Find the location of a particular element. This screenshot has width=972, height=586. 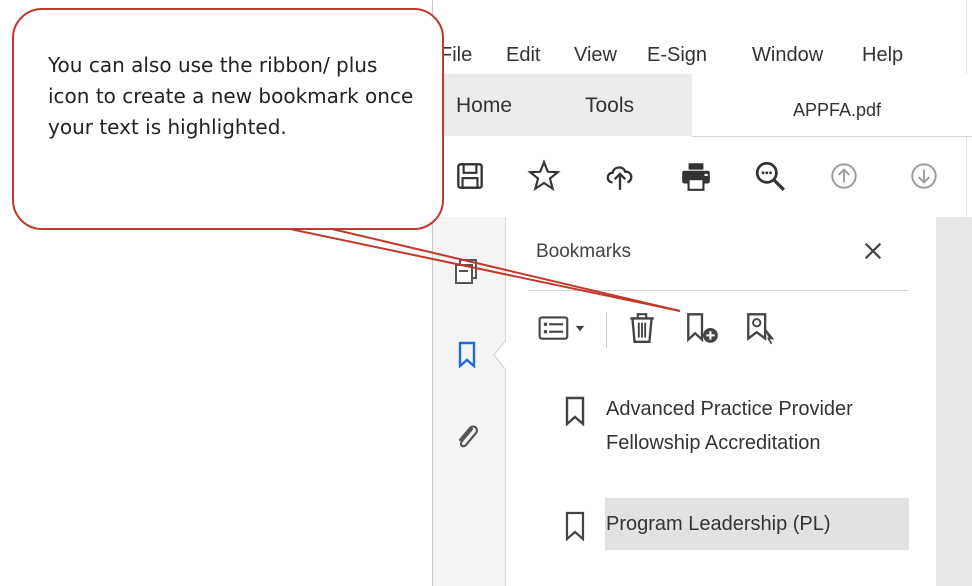

active-panel-notch is located at coordinates (500, 355).